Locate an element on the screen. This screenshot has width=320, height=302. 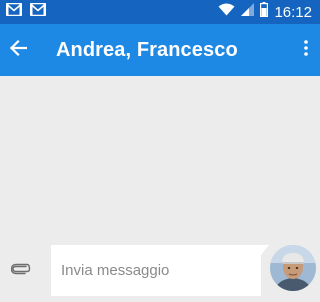
status-bar: 16:12 is located at coordinates (160, 12).